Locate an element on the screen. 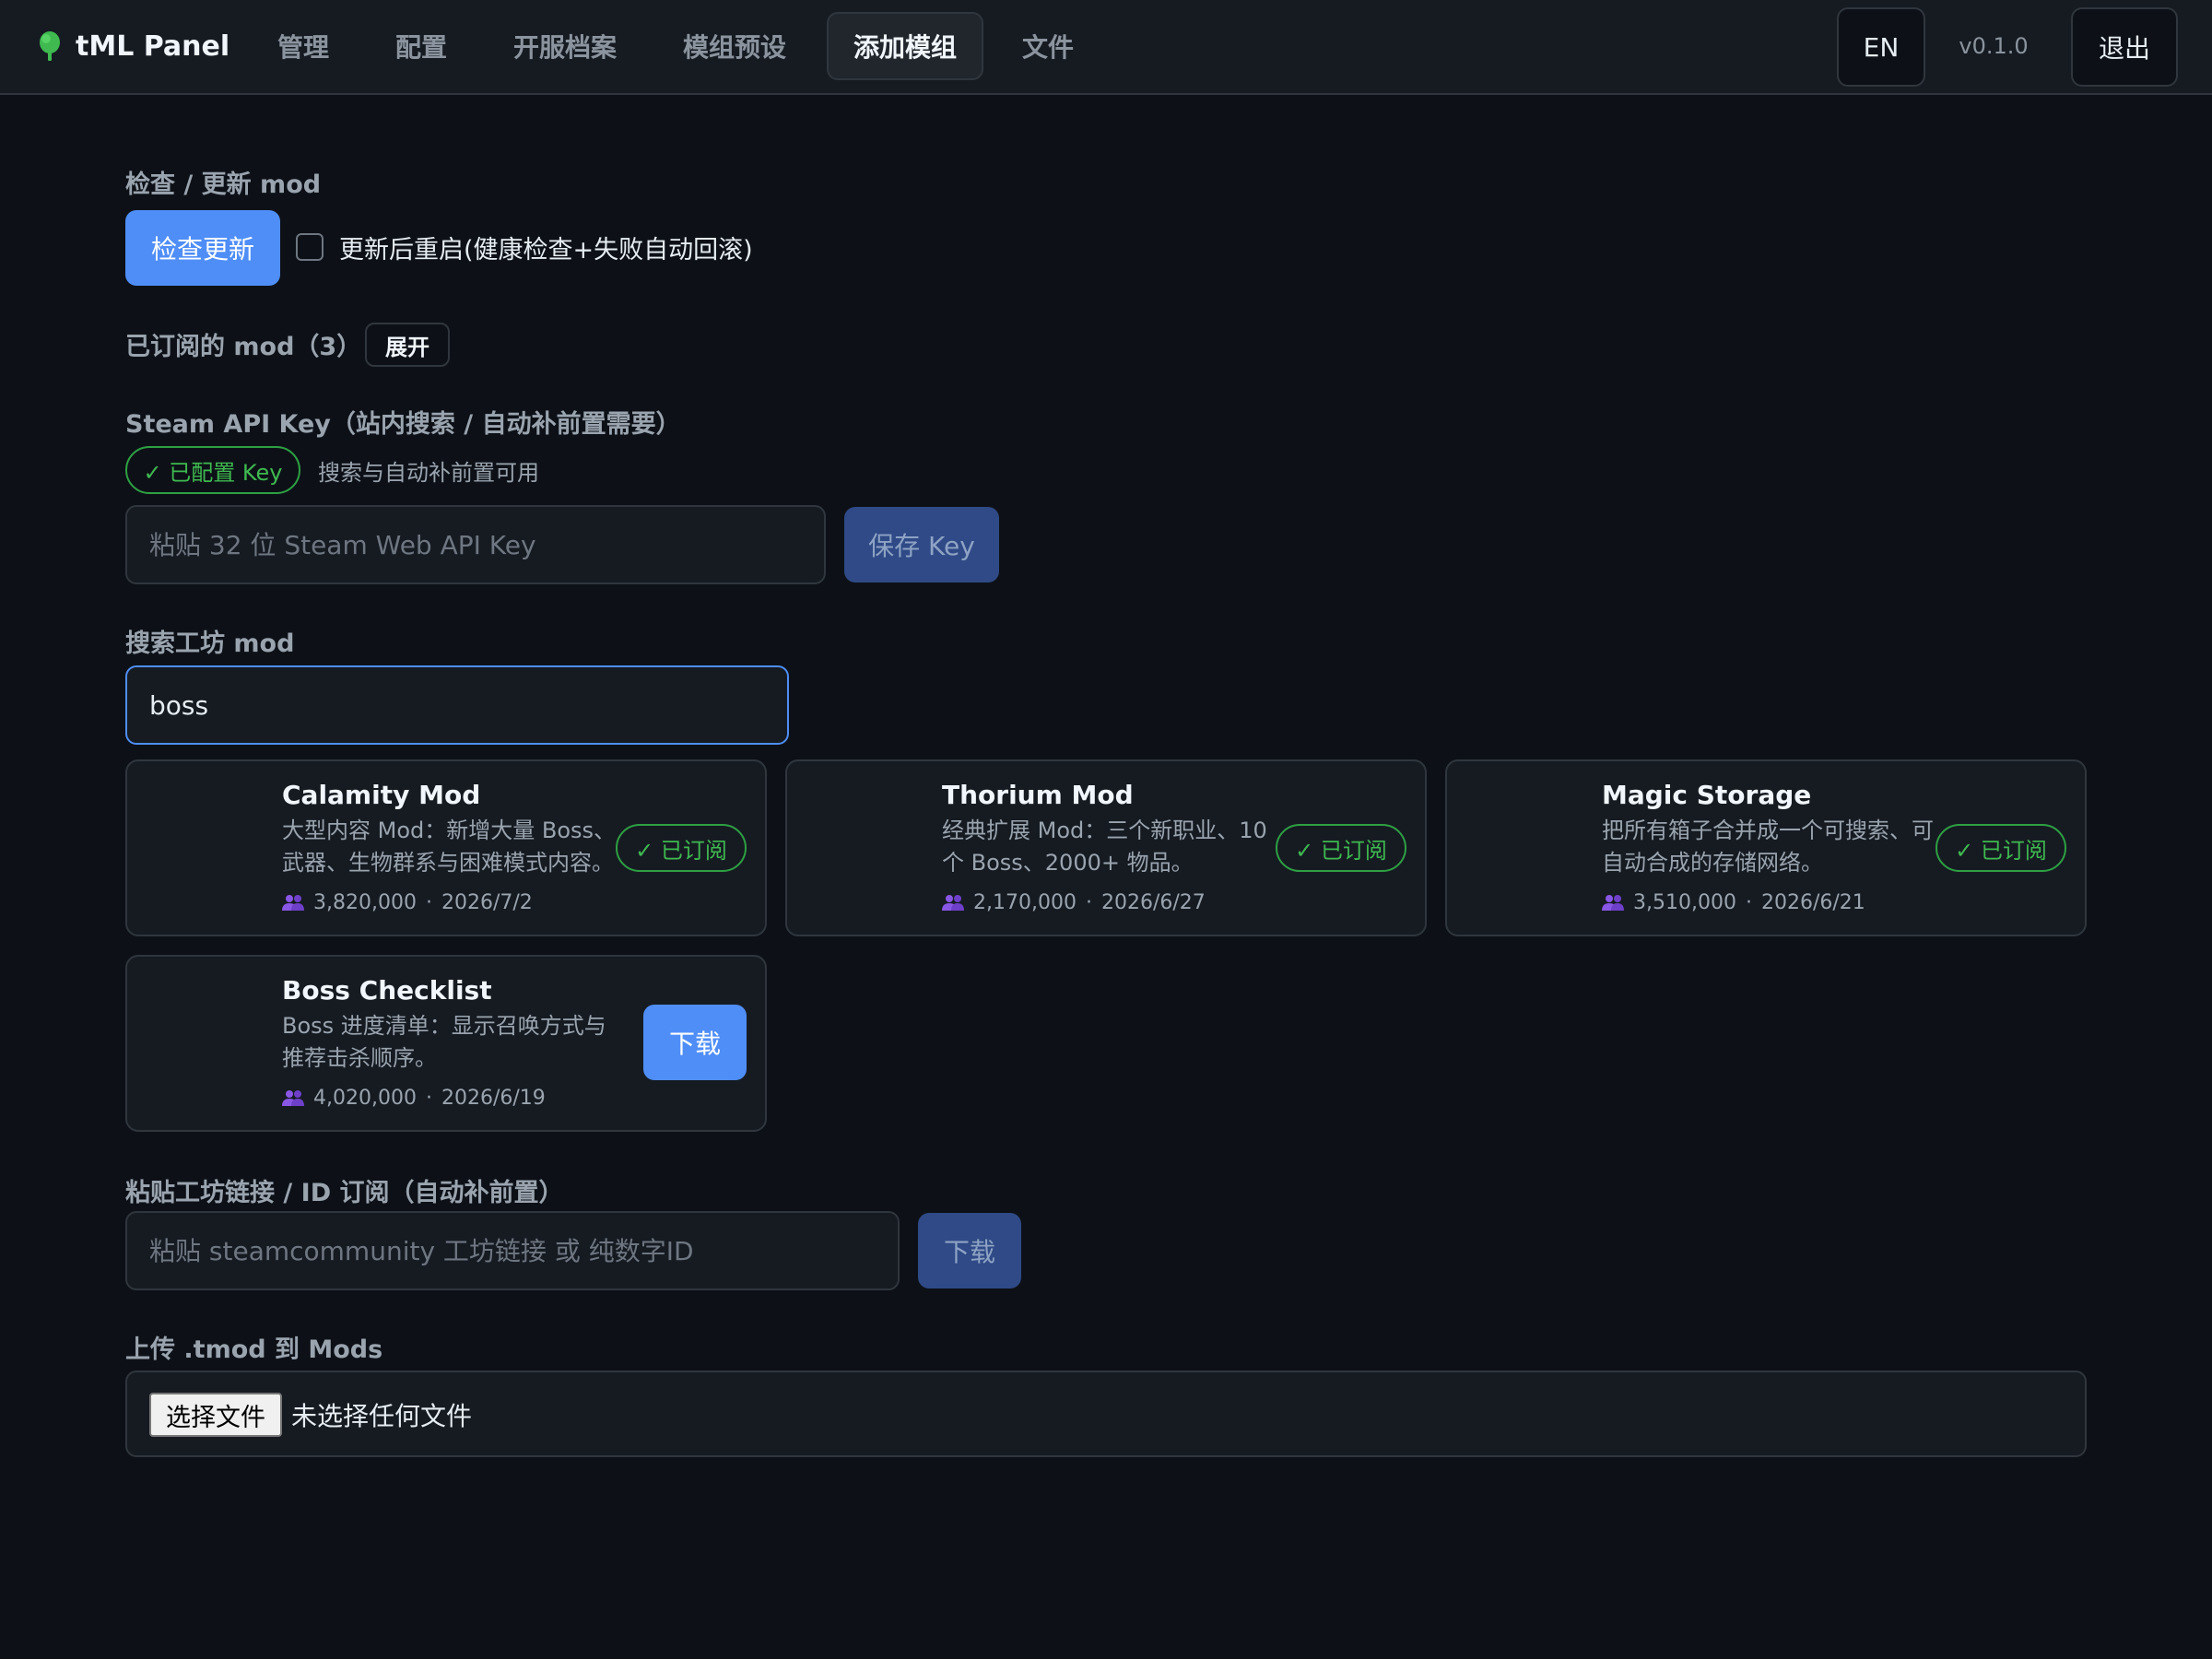  mod-subscriber-count: 3,510,000 is located at coordinates (1684, 902).